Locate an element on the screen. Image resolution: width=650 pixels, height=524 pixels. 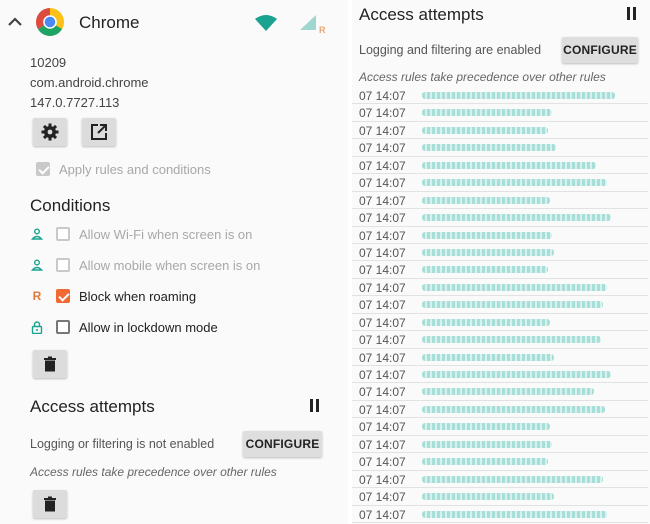
apply-rules-row: Apply rules and conditions is located at coordinates (120, 169).